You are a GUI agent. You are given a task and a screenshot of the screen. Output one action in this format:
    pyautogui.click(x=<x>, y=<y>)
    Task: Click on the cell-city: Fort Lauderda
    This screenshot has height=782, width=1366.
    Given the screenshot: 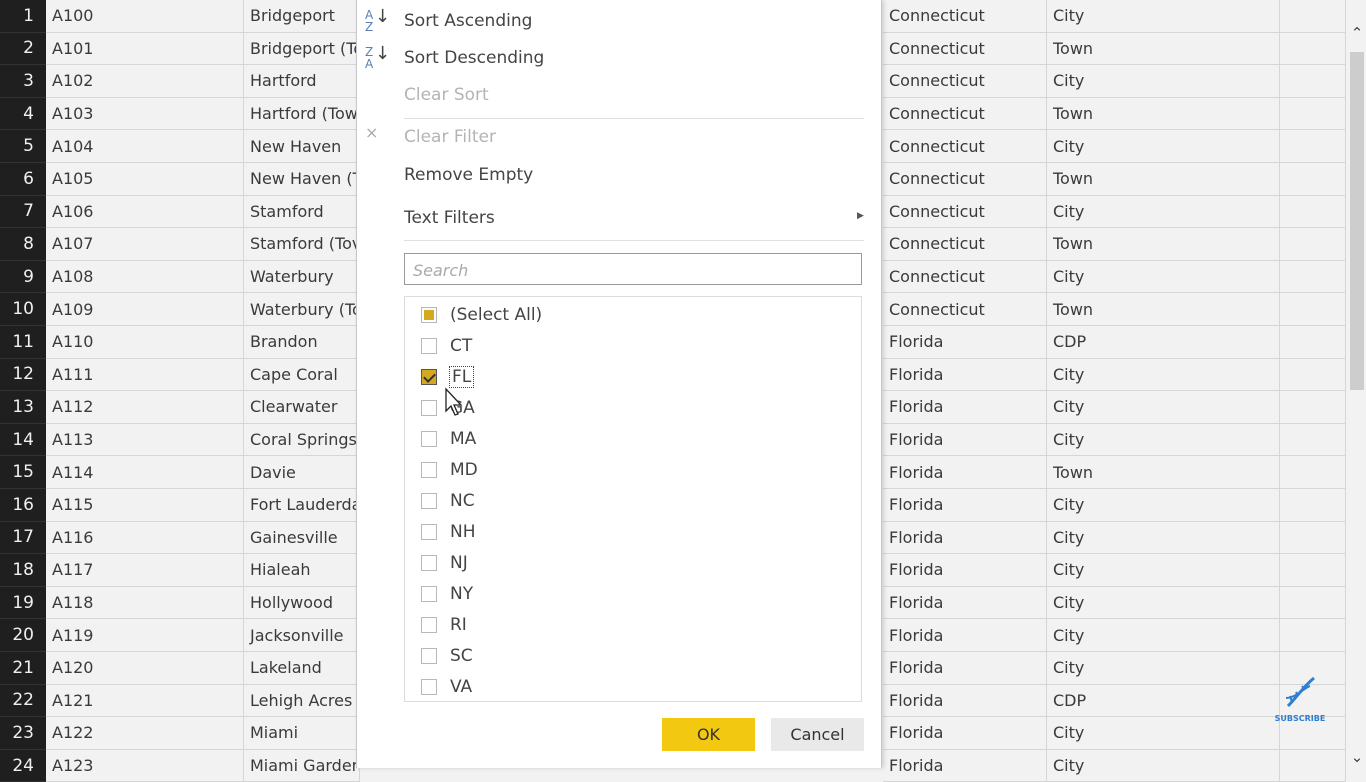 What is the action you would take?
    pyautogui.click(x=302, y=505)
    